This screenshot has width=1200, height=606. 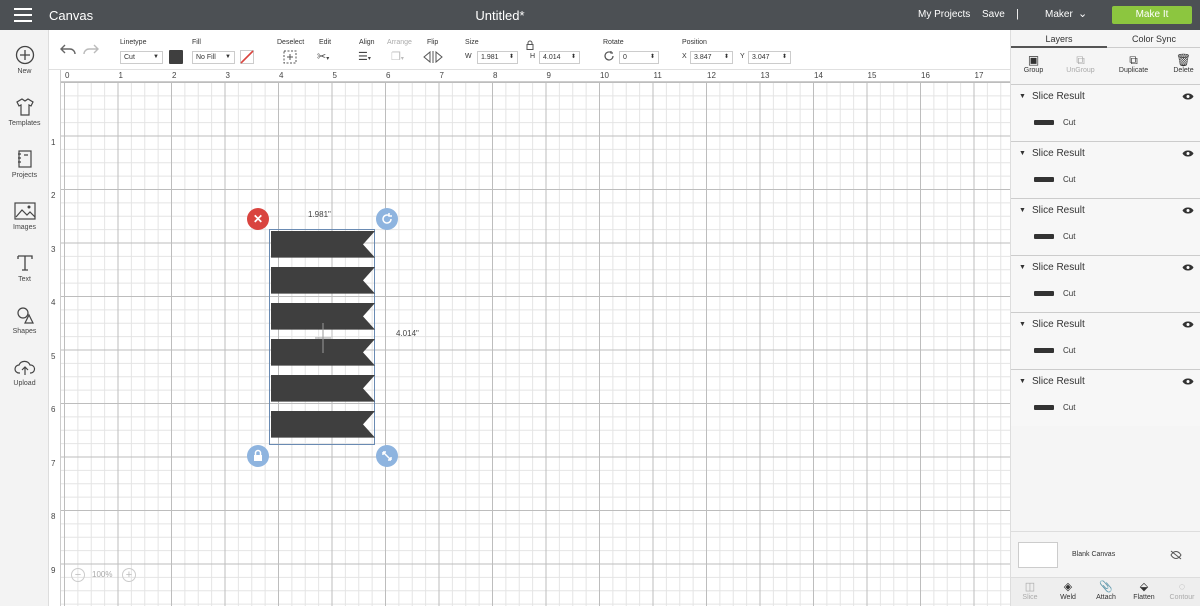 What do you see at coordinates (769, 57) in the screenshot?
I see `y-position-input: 3.047 ⬍` at bounding box center [769, 57].